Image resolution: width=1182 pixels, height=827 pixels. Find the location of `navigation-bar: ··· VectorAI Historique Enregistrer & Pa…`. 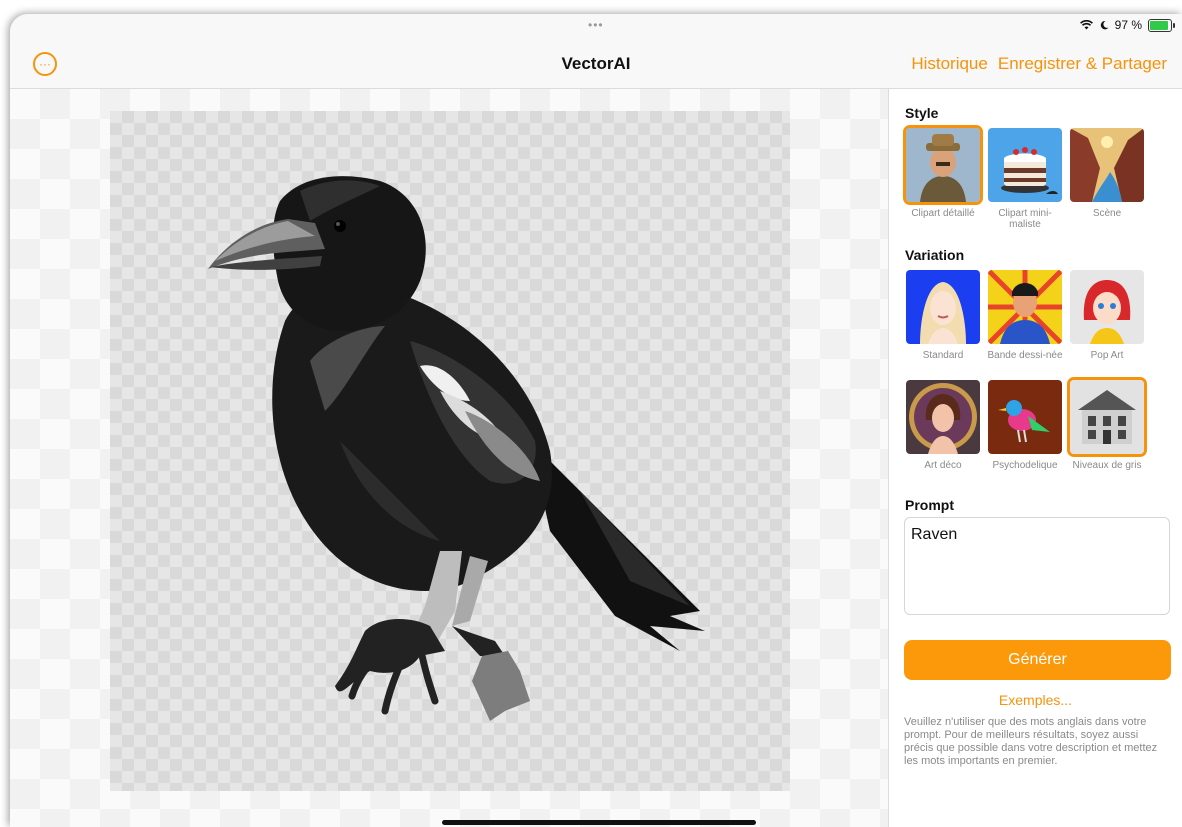

navigation-bar: ··· VectorAI Historique Enregistrer & Pa… is located at coordinates (596, 63).